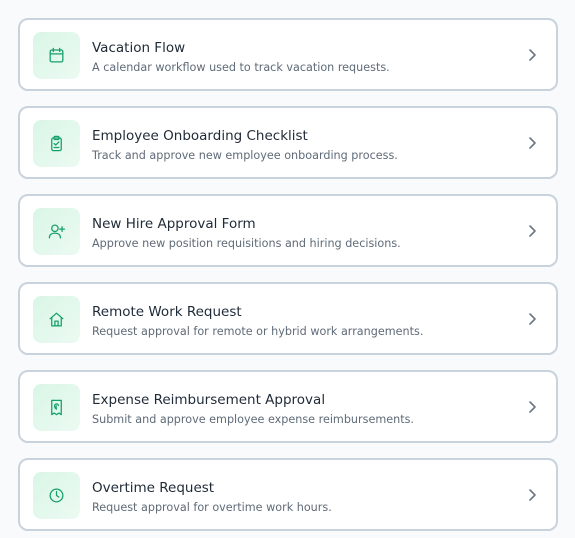 The width and height of the screenshot is (575, 538). What do you see at coordinates (139, 48) in the screenshot?
I see `workflow-title: Vacation Flow` at bounding box center [139, 48].